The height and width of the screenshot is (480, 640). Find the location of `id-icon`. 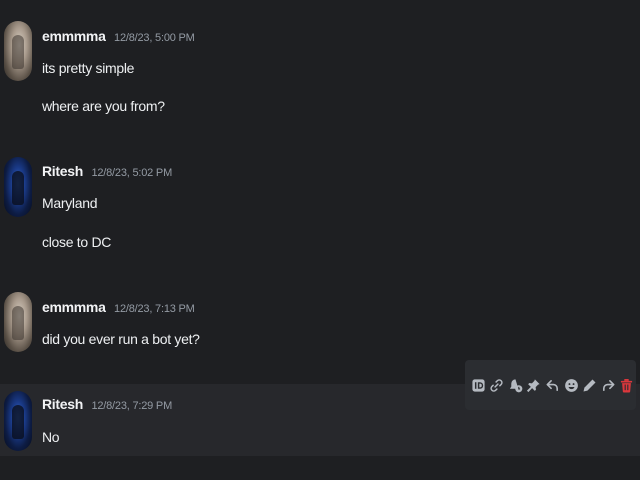

id-icon is located at coordinates (478, 385).